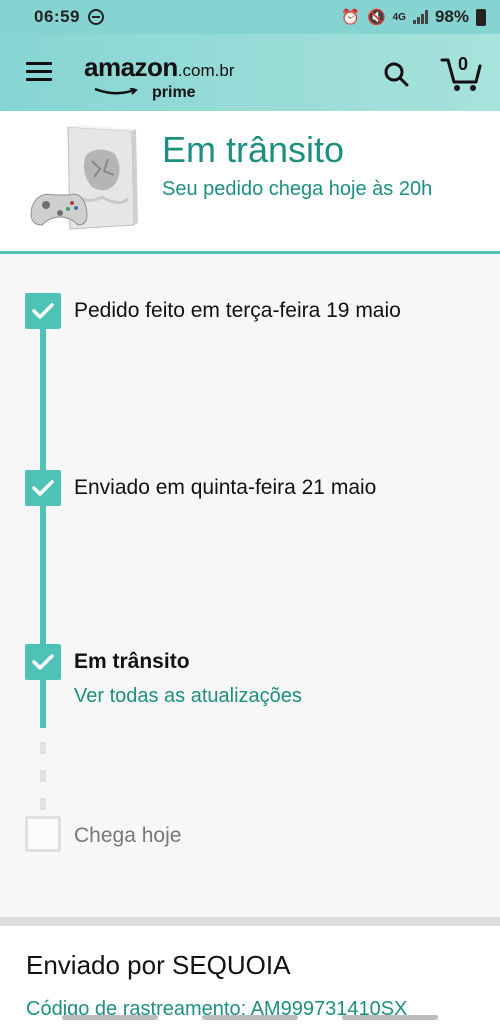 Image resolution: width=500 pixels, height=1028 pixels. I want to click on amazon-prime-logo: amazon.com.br prime, so click(159, 76).